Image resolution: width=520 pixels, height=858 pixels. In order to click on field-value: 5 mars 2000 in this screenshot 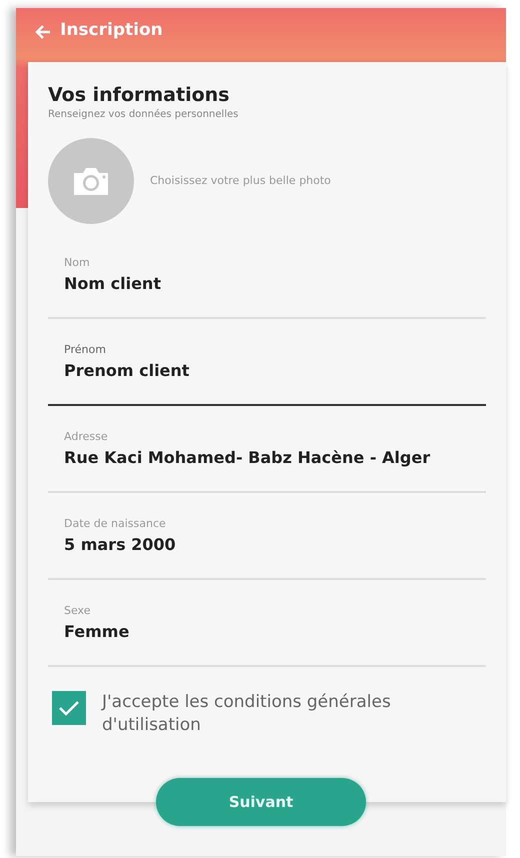, I will do `click(120, 545)`.